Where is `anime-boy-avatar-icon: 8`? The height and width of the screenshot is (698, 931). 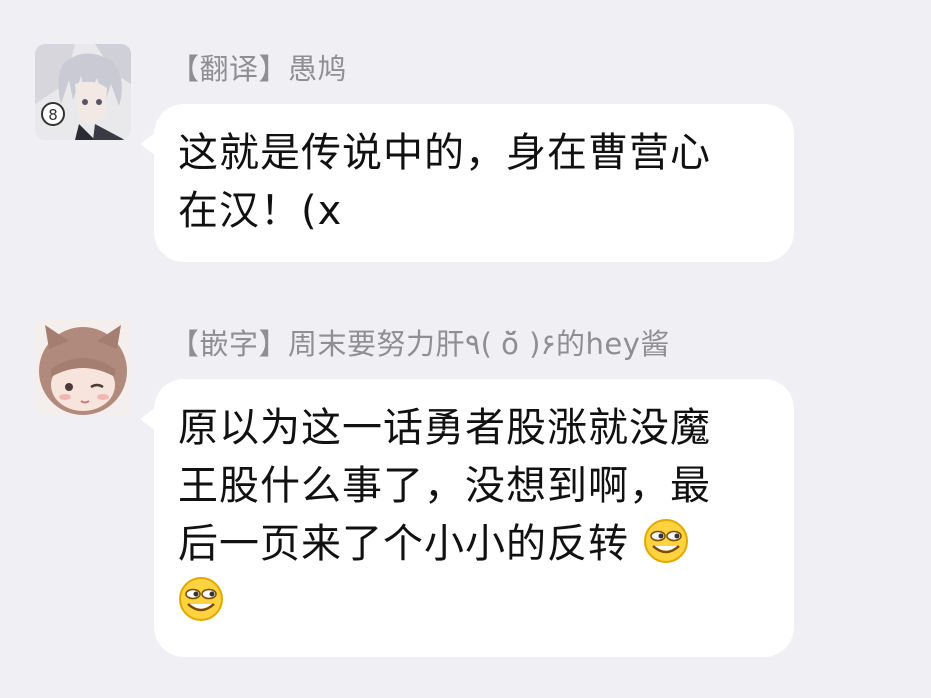
anime-boy-avatar-icon: 8 is located at coordinates (83, 92).